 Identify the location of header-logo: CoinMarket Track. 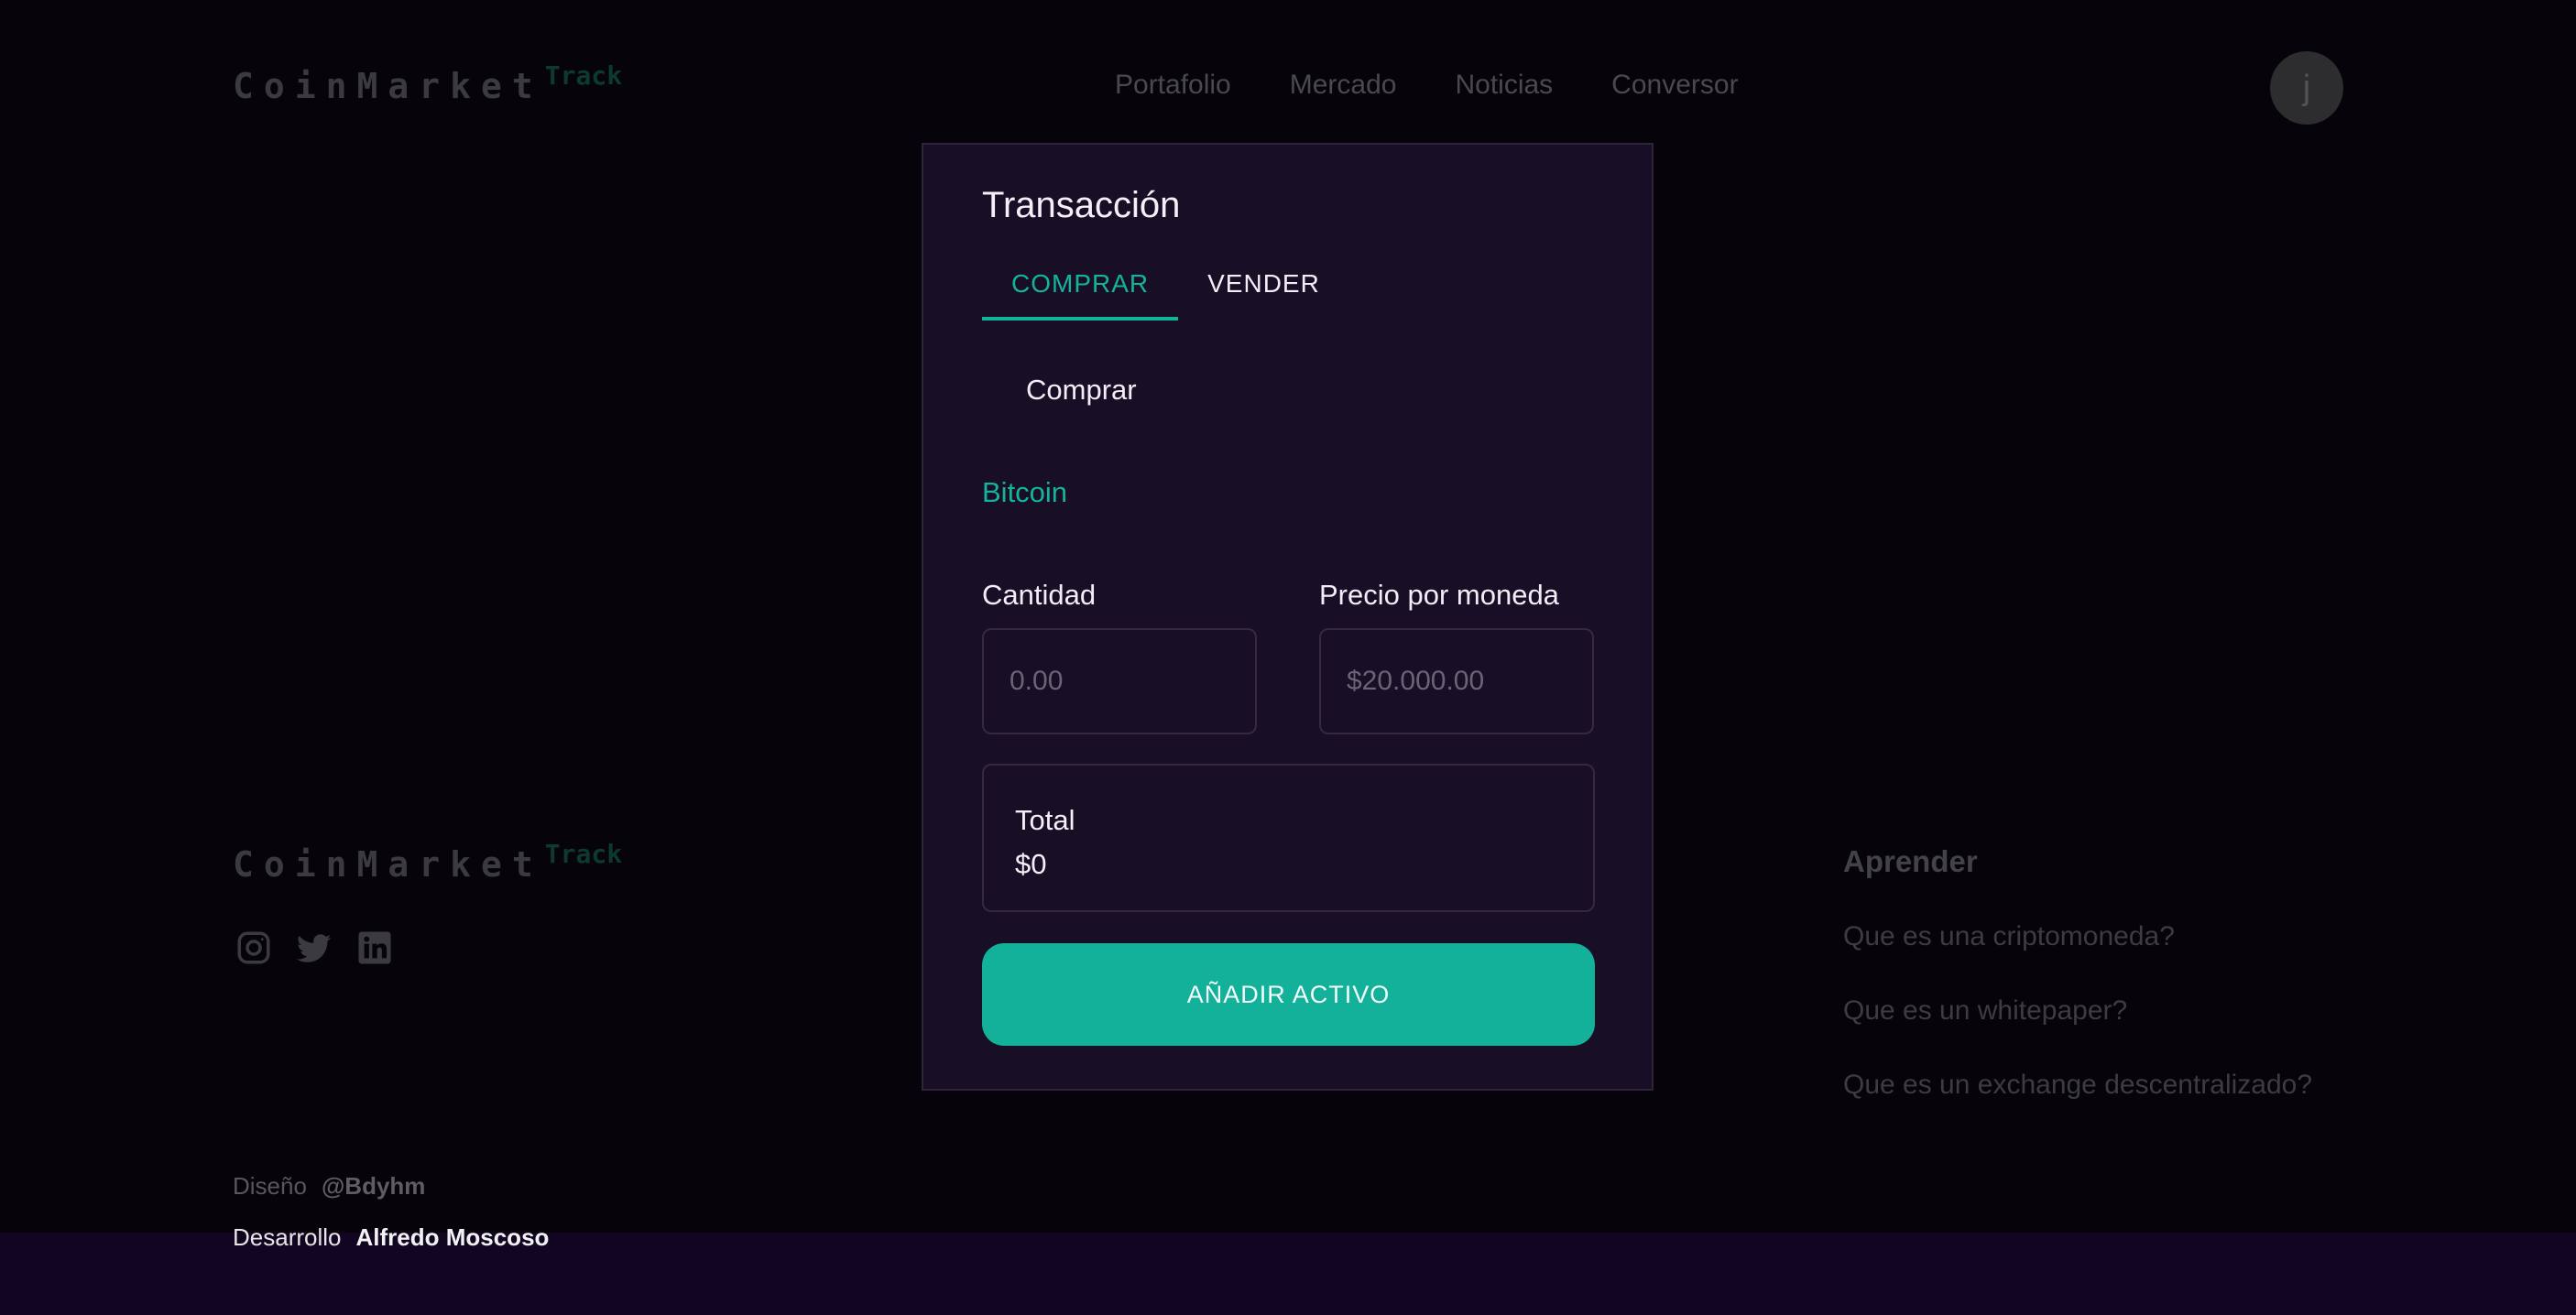
(428, 83).